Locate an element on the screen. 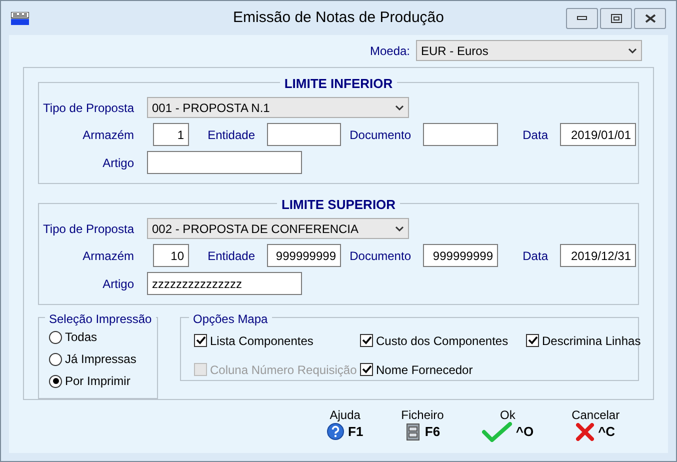 The image size is (677, 462). input-field: 2019/12/31 is located at coordinates (598, 255).